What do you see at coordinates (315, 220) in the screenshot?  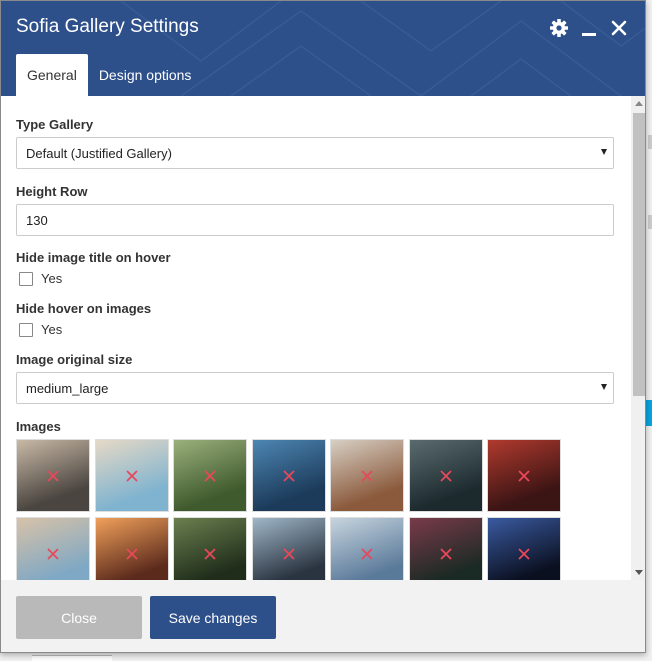 I see `height-row-input: 130` at bounding box center [315, 220].